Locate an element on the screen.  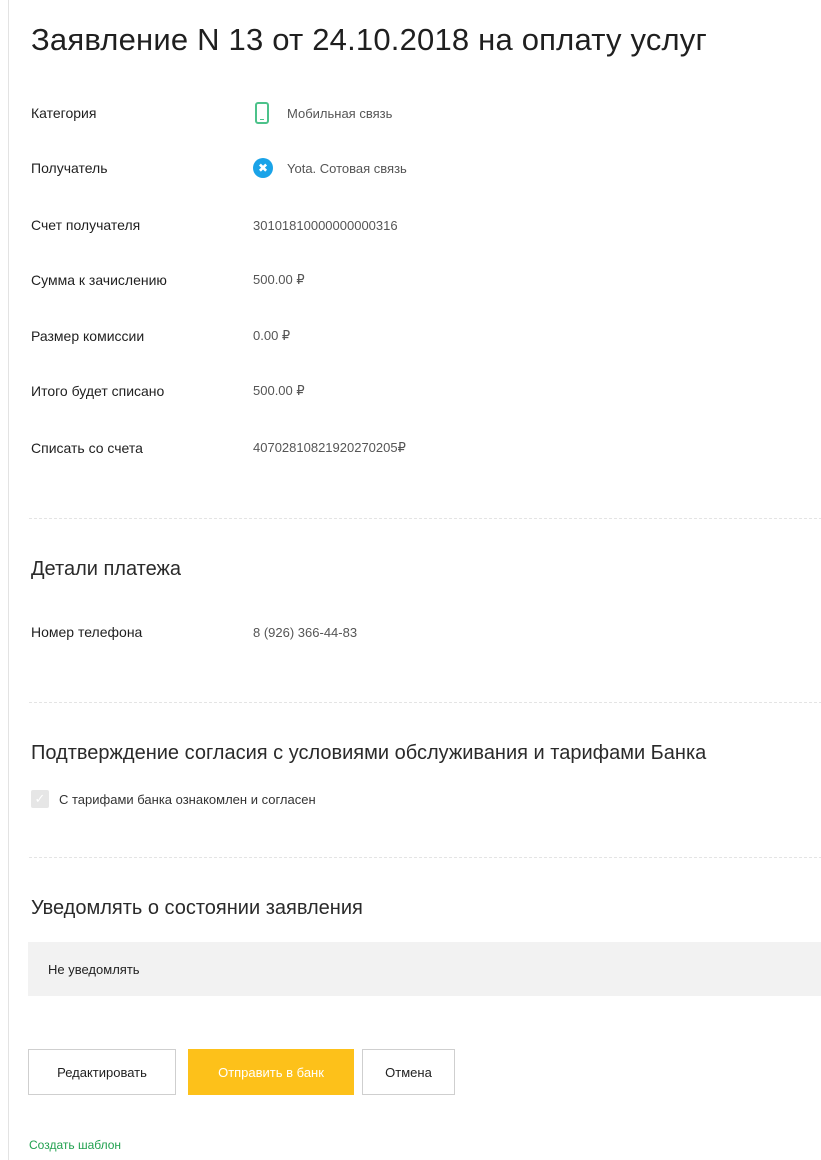
consent-checkbox-label: С тарифами банка ознакомлен и согласен is located at coordinates (187, 799).